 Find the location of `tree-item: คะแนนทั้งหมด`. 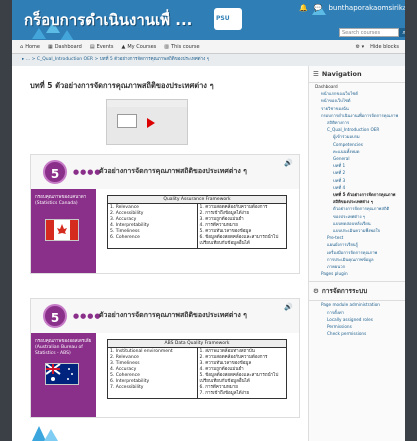

tree-item: คะแนนทั้งหมด is located at coordinates (357, 151).